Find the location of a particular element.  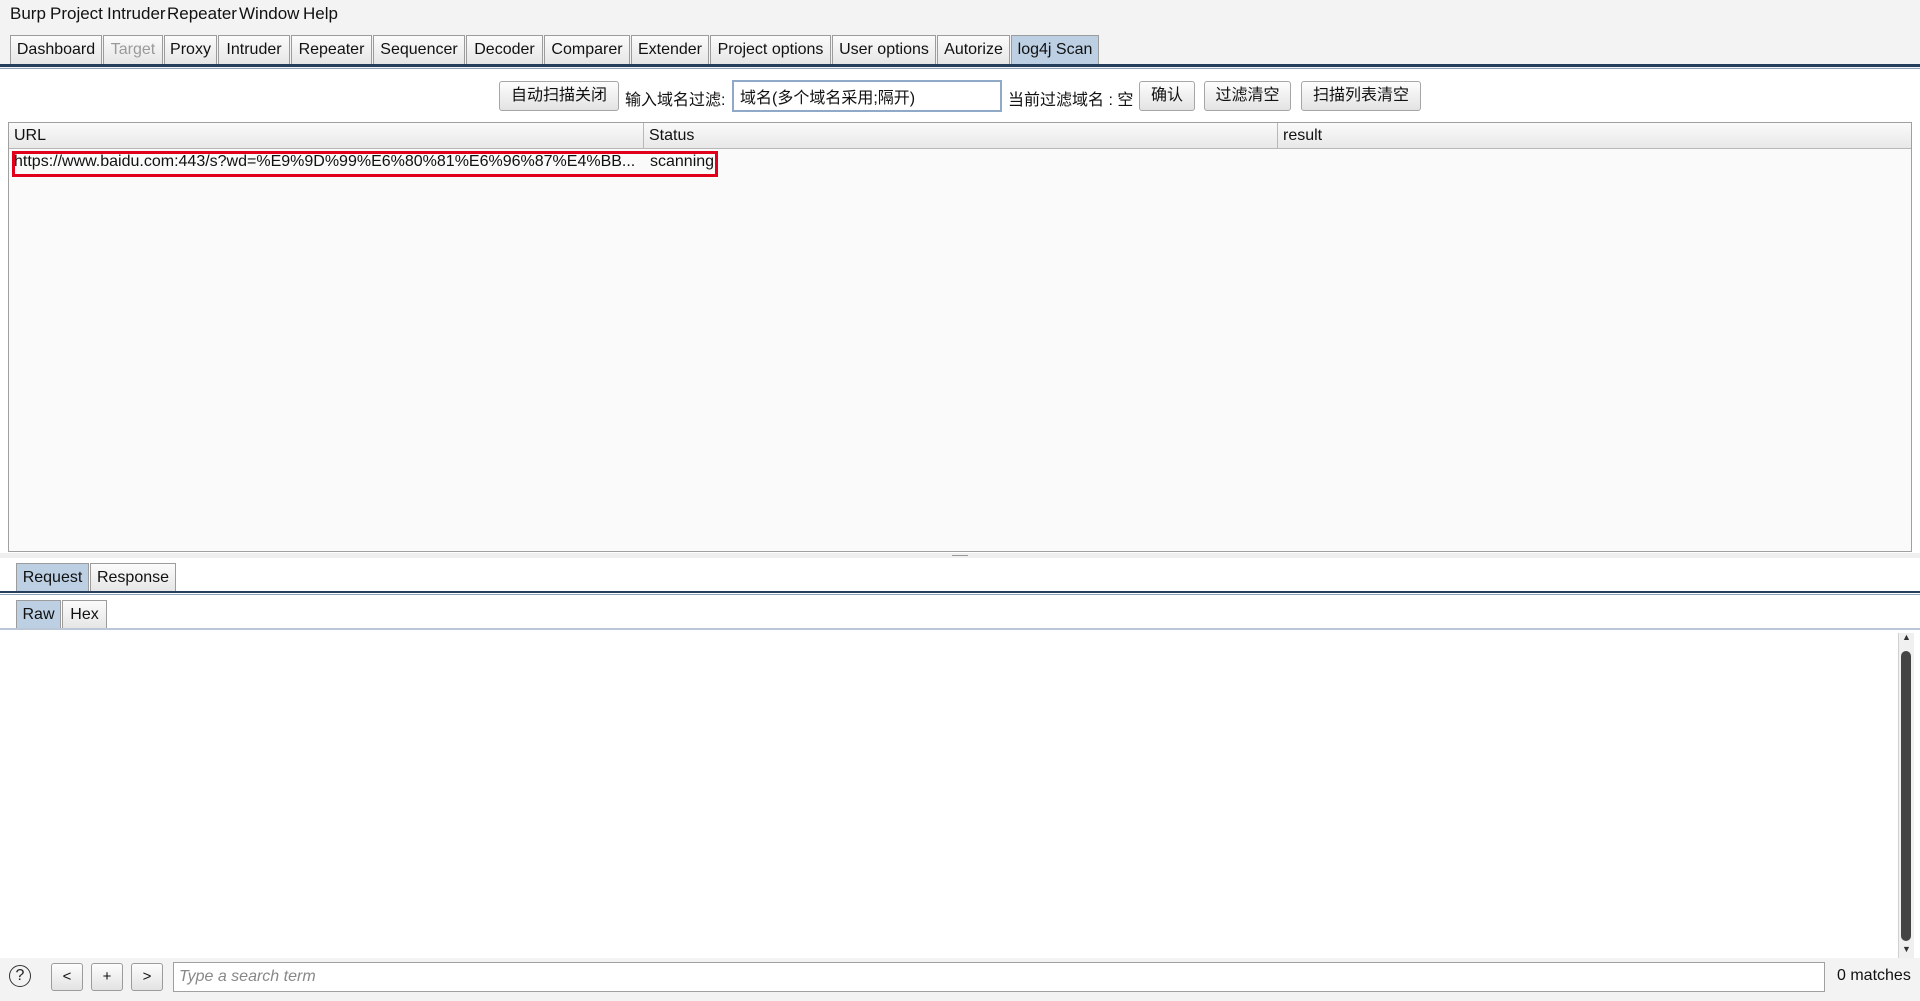

add-search-button: + is located at coordinates (107, 977).